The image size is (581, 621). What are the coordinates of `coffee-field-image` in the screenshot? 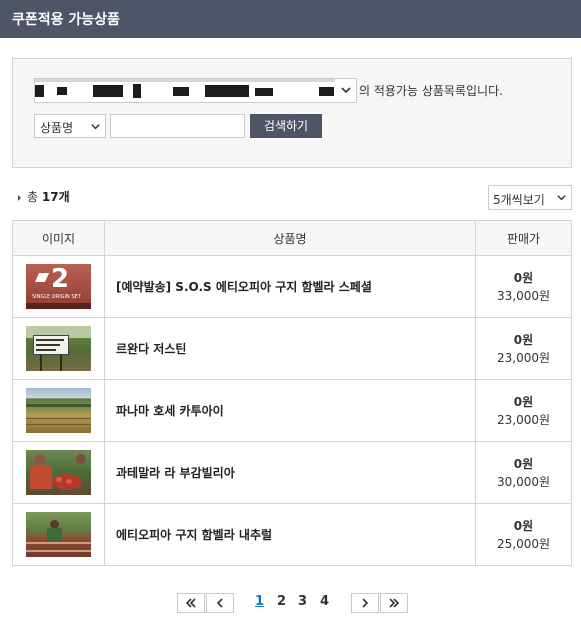 It's located at (58, 410).